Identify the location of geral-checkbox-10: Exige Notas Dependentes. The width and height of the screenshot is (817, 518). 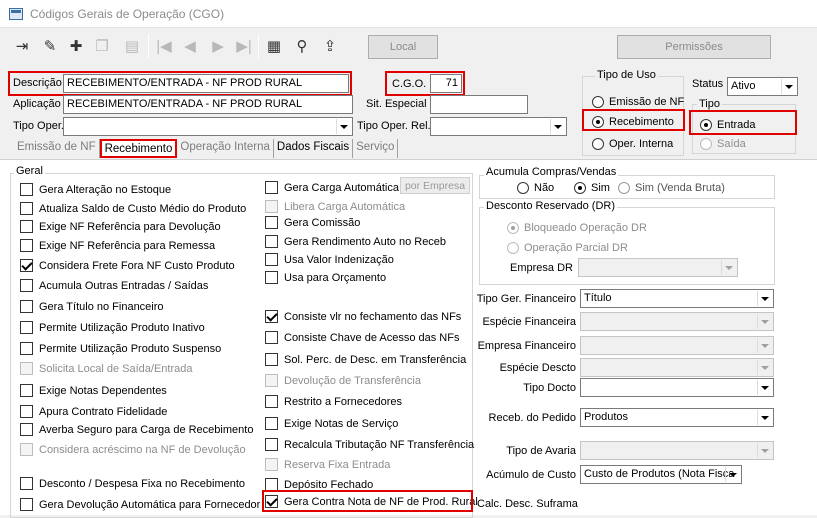
(93, 390).